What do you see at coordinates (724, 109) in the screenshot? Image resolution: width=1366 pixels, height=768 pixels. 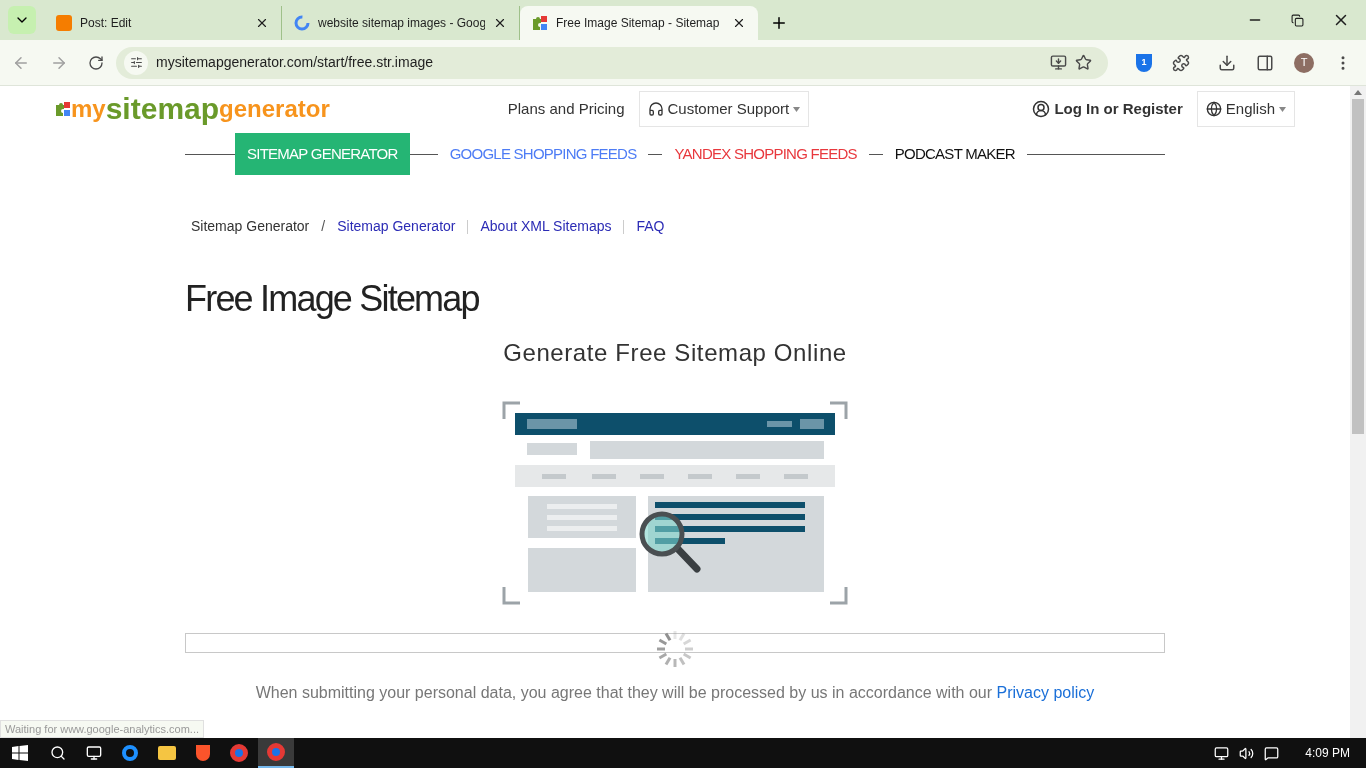 I see `customer-support-dropdown: Customer Support` at bounding box center [724, 109].